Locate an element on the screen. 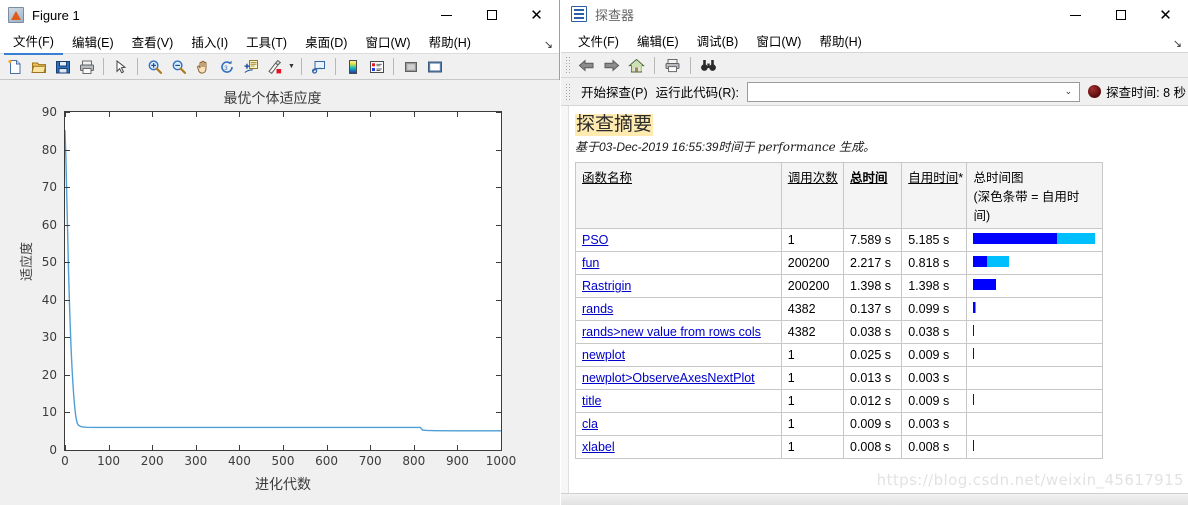 This screenshot has width=1188, height=505. bar-total-segment is located at coordinates (975, 307).